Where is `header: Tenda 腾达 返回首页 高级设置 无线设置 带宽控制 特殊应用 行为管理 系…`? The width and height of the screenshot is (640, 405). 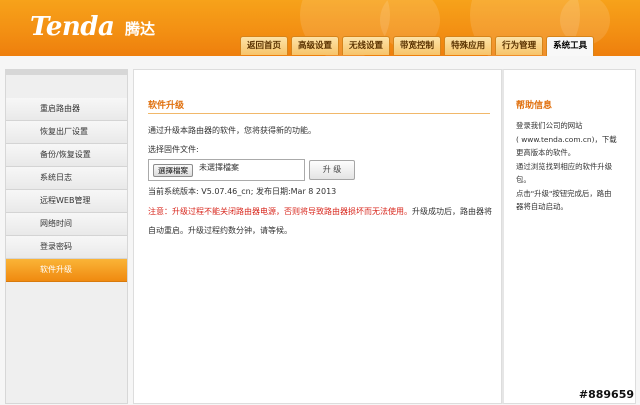 header: Tenda 腾达 返回首页 高级设置 无线设置 带宽控制 特殊应用 行为管理 系… is located at coordinates (320, 28).